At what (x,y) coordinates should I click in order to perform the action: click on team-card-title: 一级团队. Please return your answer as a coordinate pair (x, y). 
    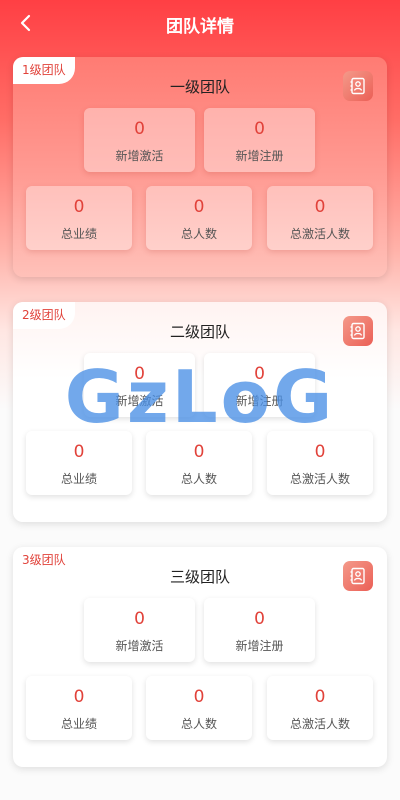
    Looking at the image, I should click on (199, 87).